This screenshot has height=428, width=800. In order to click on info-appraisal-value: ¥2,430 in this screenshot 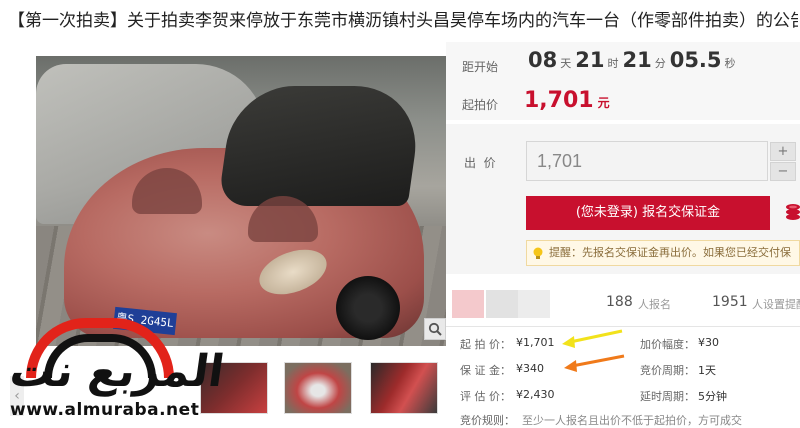, I will do `click(535, 394)`.